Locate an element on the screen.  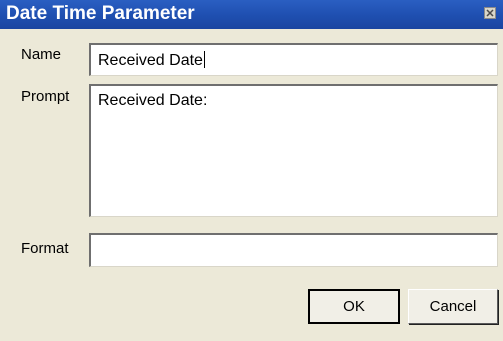
text-caret is located at coordinates (204, 59).